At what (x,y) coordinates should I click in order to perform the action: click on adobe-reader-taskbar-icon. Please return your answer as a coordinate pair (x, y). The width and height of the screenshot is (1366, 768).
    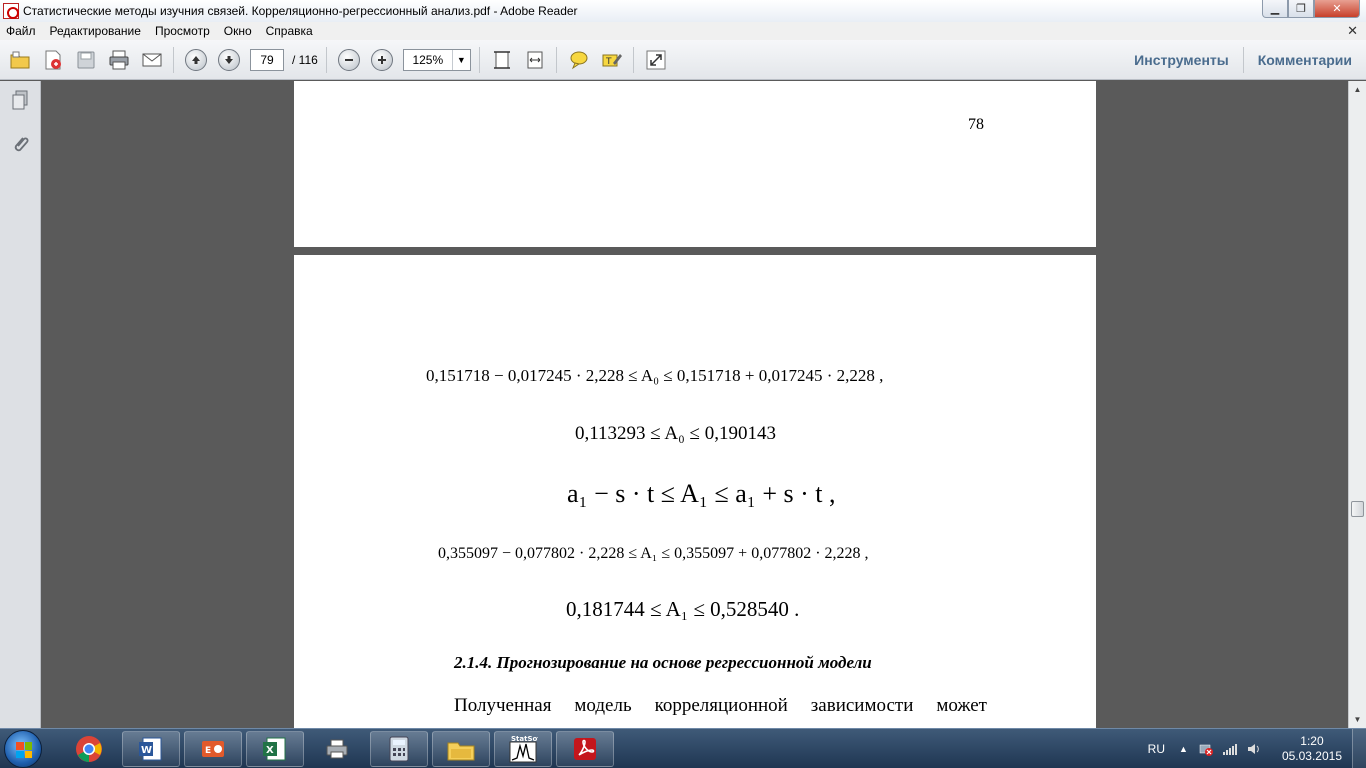
    Looking at the image, I should click on (585, 749).